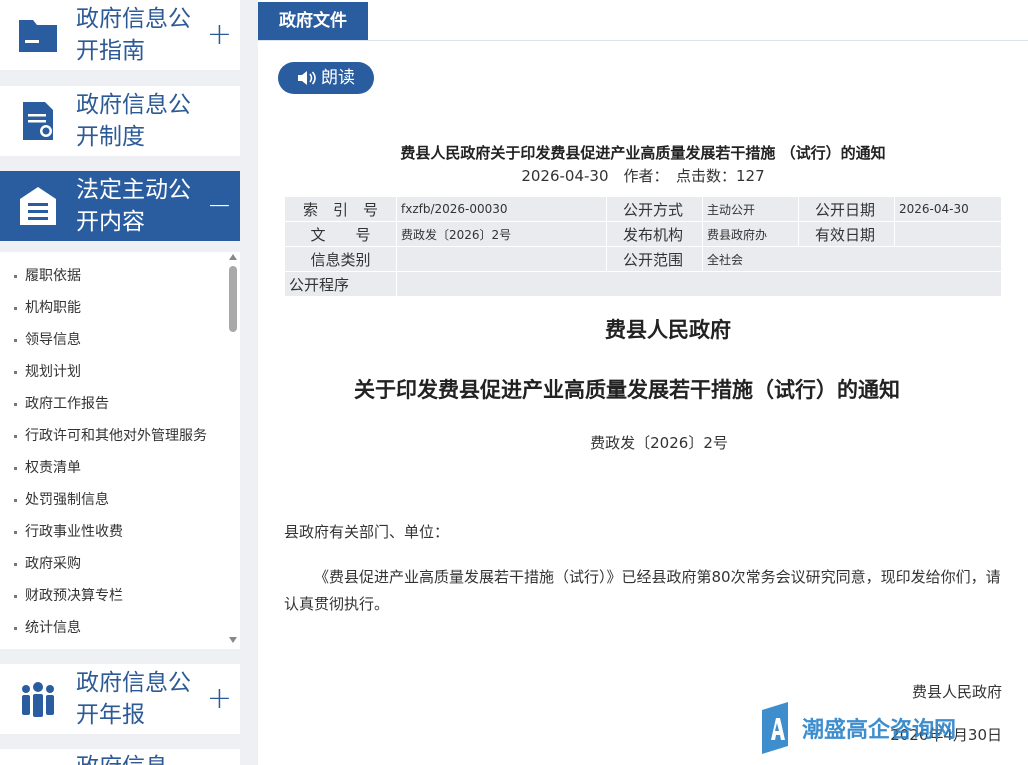 The width and height of the screenshot is (1028, 765). What do you see at coordinates (313, 21) in the screenshot?
I see `tab-gov-docs: 政府文件` at bounding box center [313, 21].